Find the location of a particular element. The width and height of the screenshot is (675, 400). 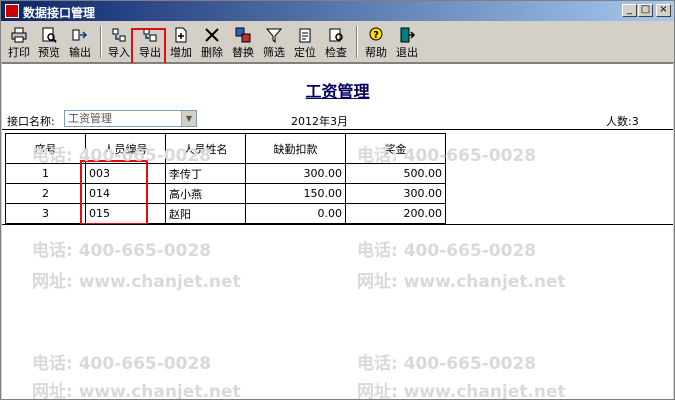

import-button: 导入 is located at coordinates (119, 42).